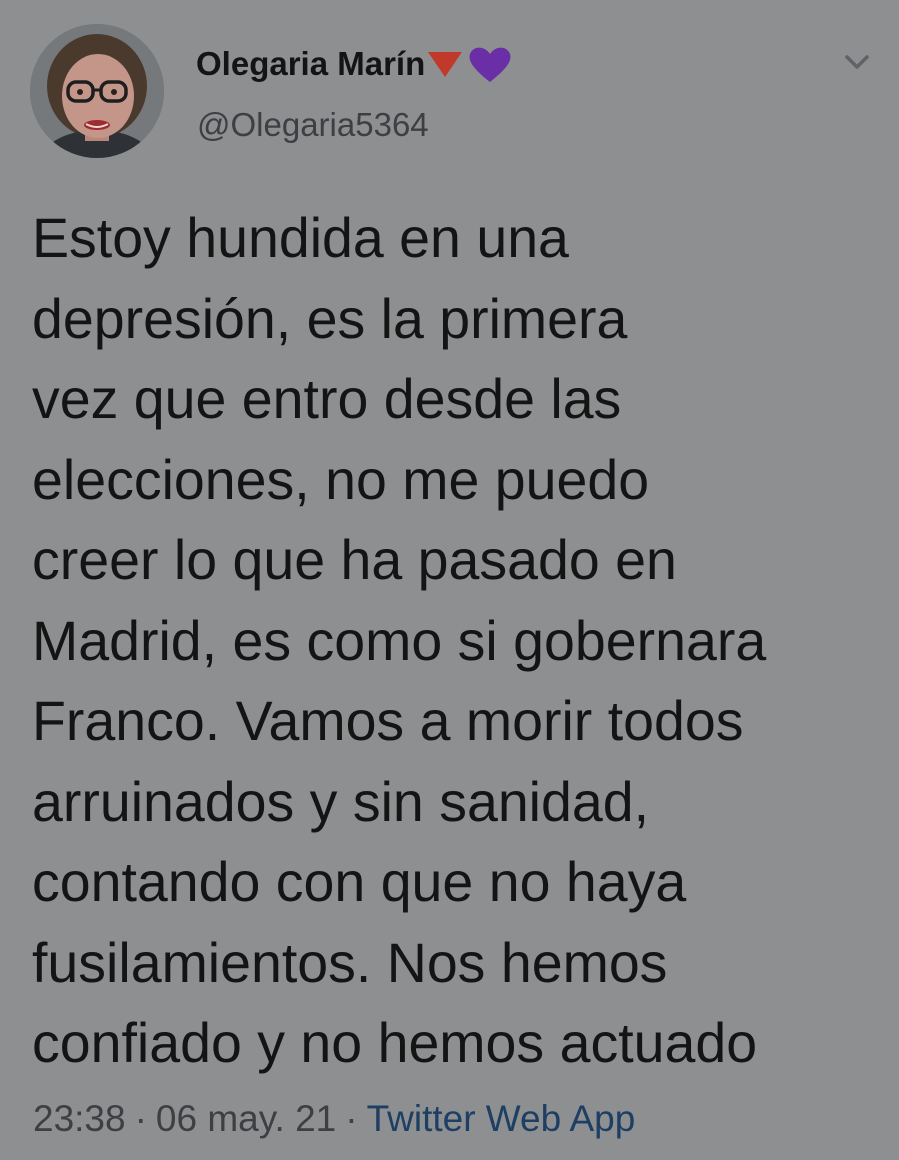 The height and width of the screenshot is (1160, 899). Describe the element at coordinates (350, 962) in the screenshot. I see `tweet-text-line: fusilamientos. Nos hemos` at that location.